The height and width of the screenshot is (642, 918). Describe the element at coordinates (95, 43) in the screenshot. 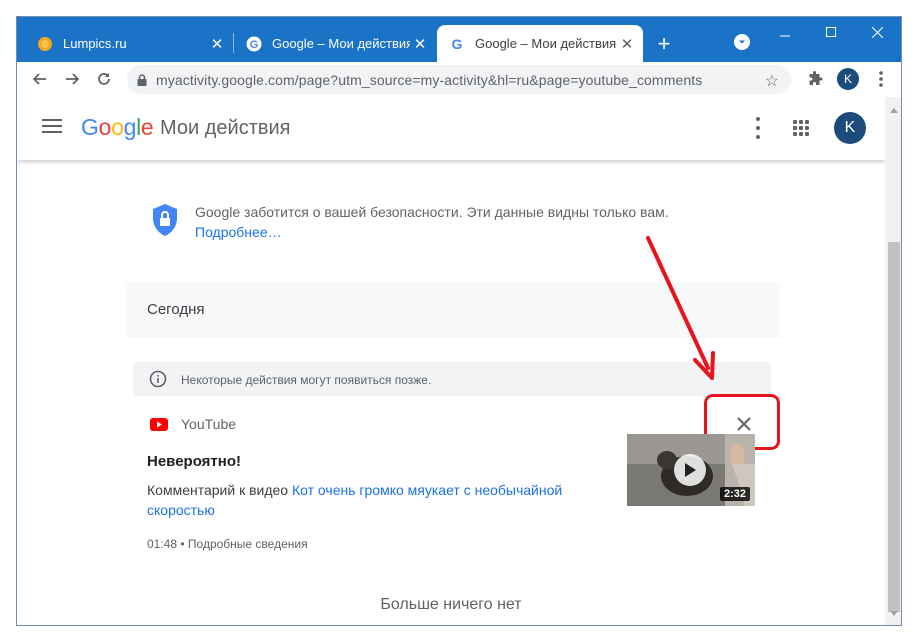

I see `tab-title: Lumpics.ru` at that location.